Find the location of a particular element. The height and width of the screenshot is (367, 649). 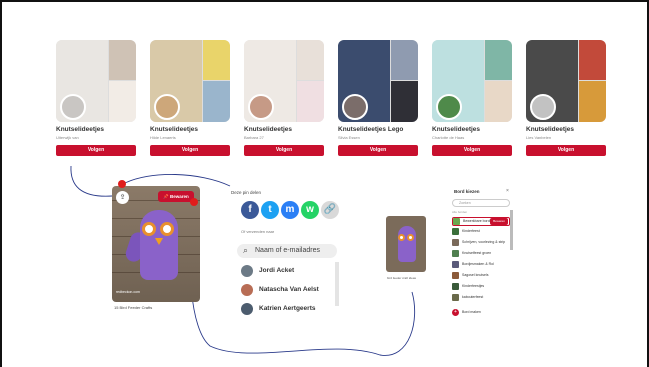

save-button: 📌 Bewaren is located at coordinates (176, 196).